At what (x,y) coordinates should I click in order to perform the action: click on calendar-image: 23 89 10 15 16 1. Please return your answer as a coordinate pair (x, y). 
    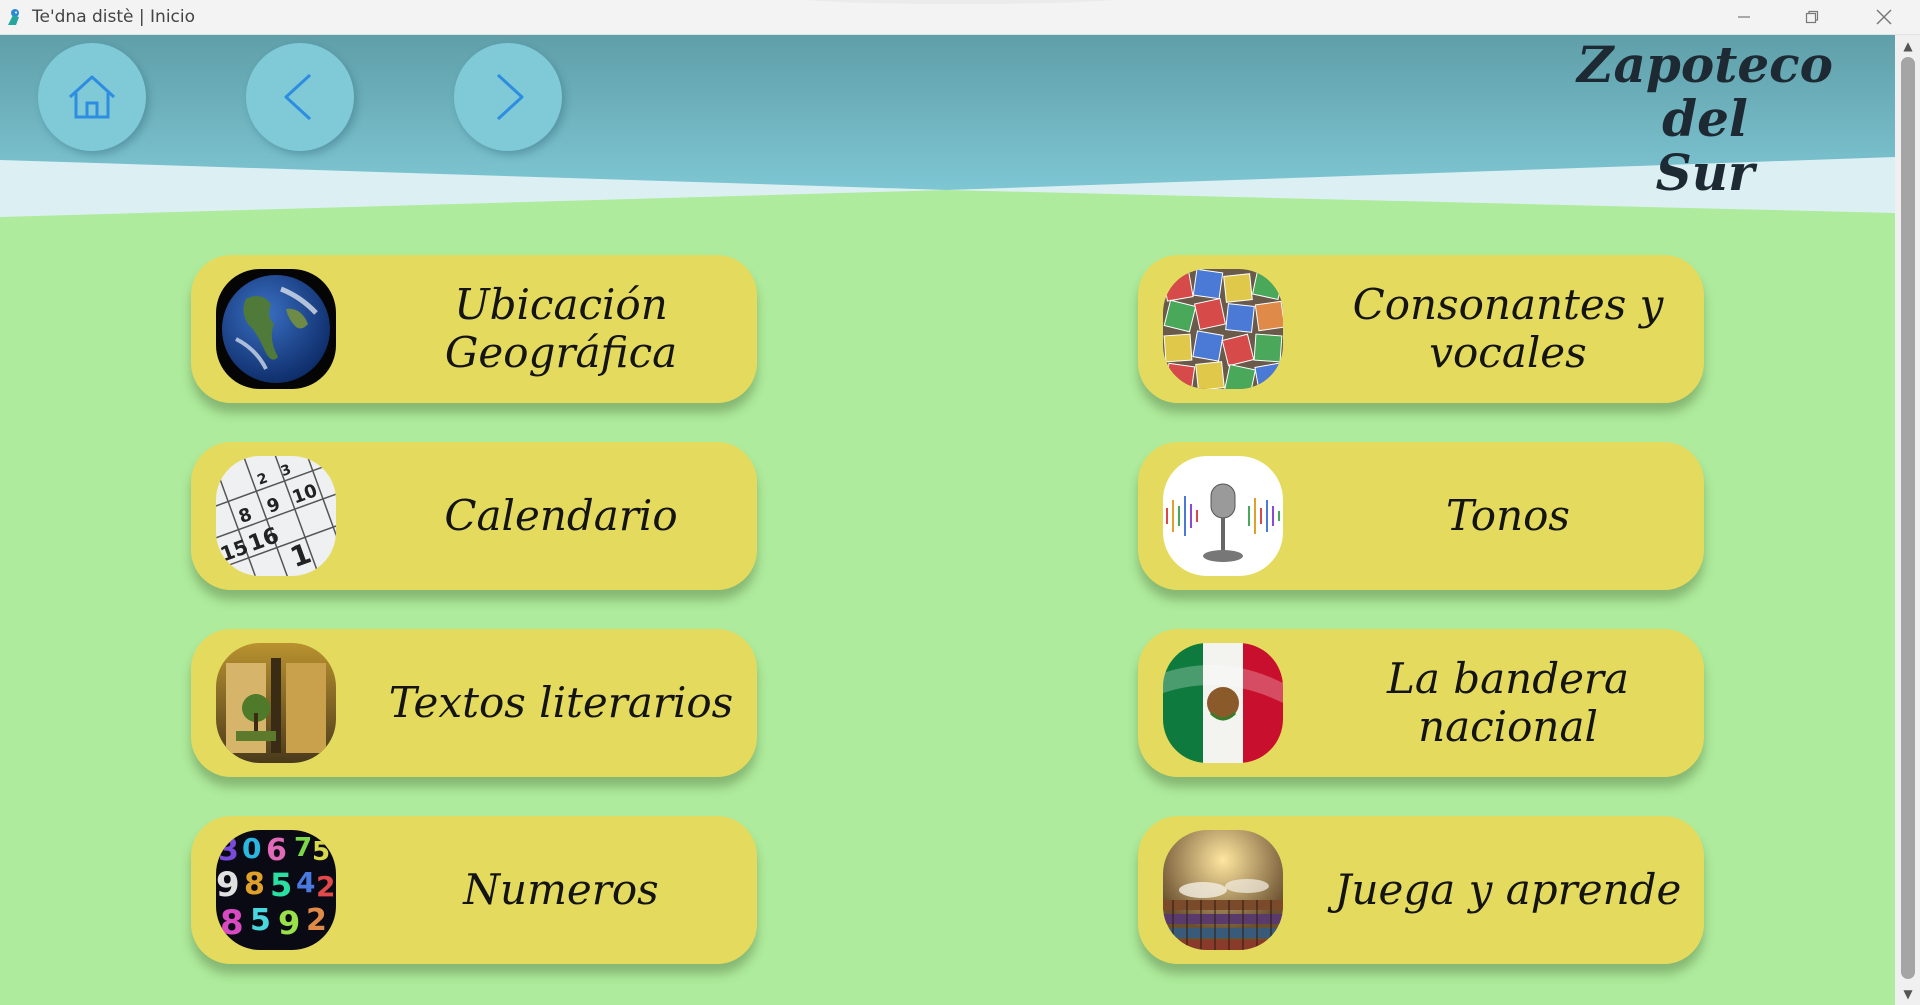
    Looking at the image, I should click on (276, 516).